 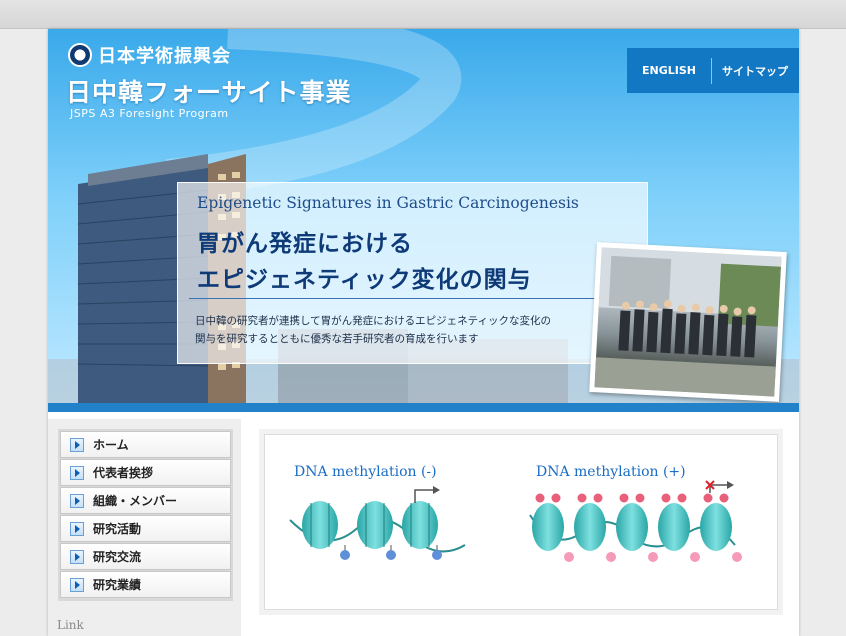 I want to click on site-title: 日中韓フォーサイト事業, so click(x=209, y=91).